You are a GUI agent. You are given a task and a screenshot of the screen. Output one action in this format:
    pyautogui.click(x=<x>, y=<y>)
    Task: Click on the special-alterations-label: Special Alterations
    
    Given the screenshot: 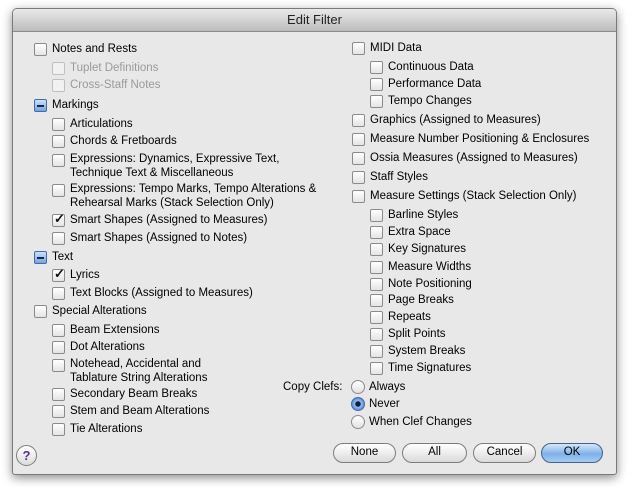 What is the action you would take?
    pyautogui.click(x=99, y=311)
    